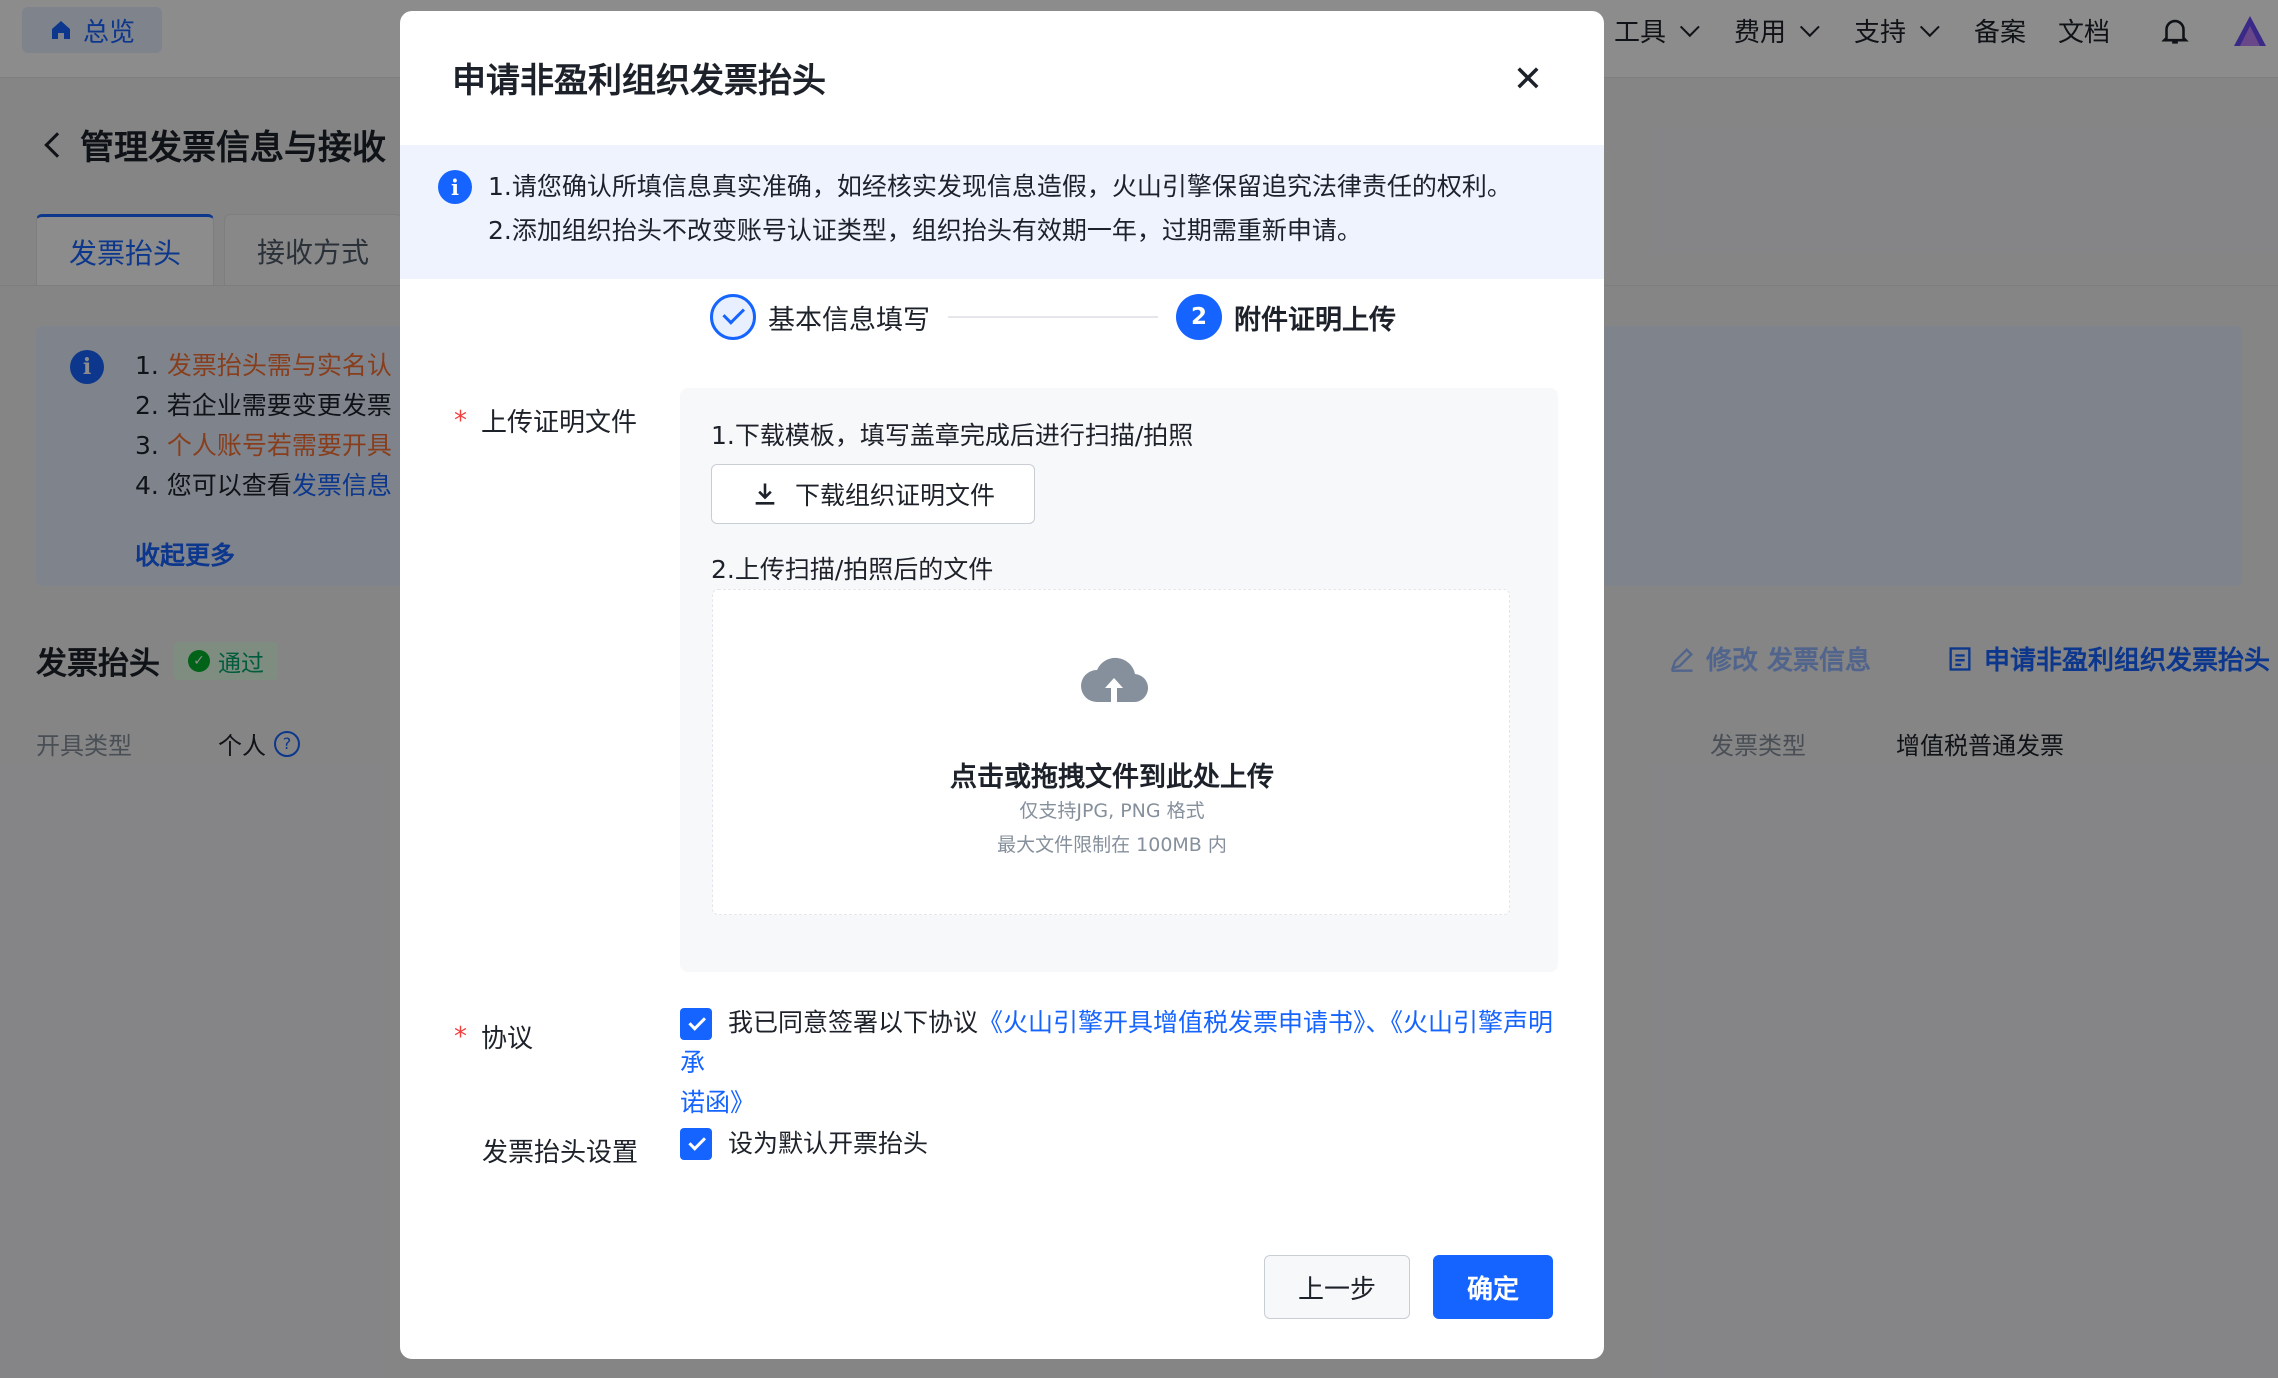 This screenshot has height=1378, width=2278. Describe the element at coordinates (639, 81) in the screenshot. I see `dialog-title: 申请非盈利组织发票抬头` at that location.